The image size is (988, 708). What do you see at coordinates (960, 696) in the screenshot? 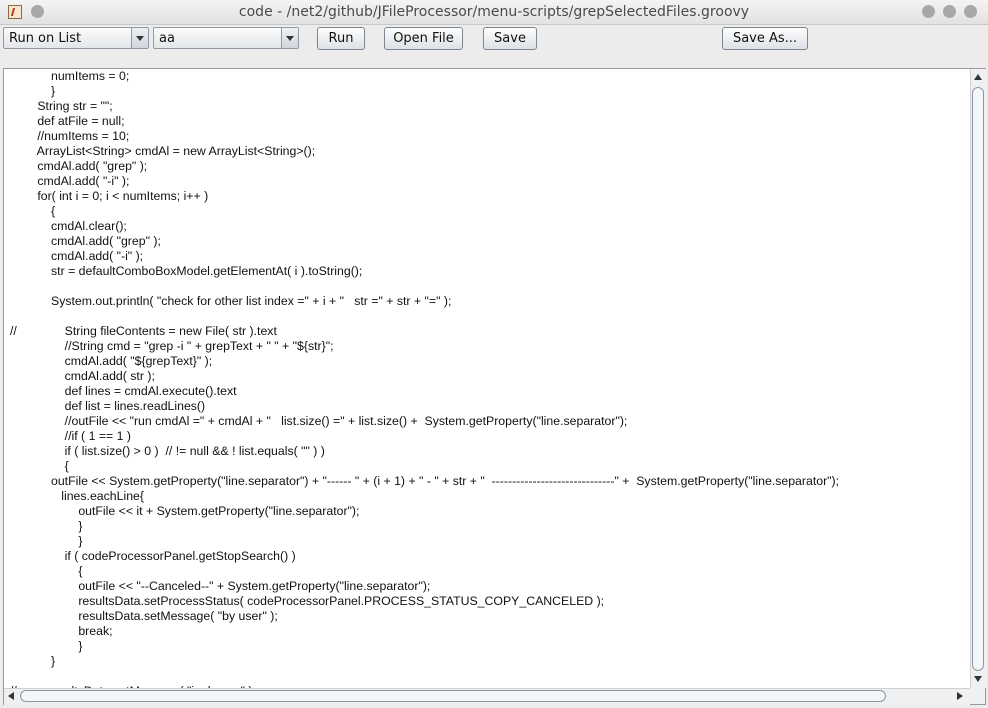
I see `scroll-right-icon` at bounding box center [960, 696].